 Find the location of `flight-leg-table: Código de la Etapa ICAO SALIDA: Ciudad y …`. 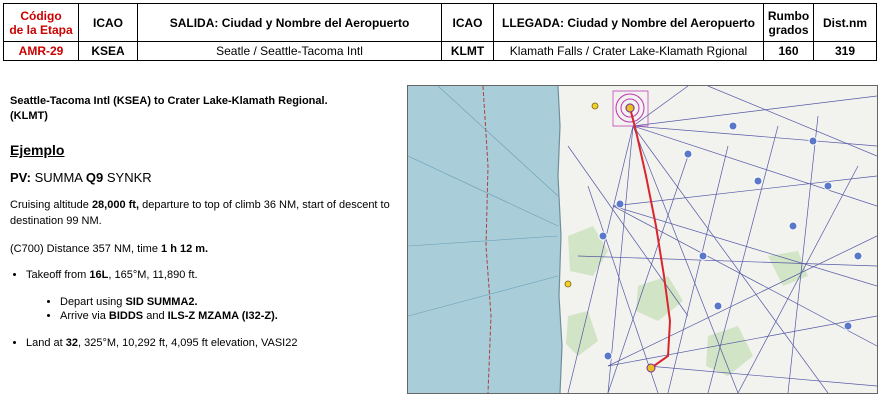

flight-leg-table: Código de la Etapa ICAO SALIDA: Ciudad y … is located at coordinates (440, 32).